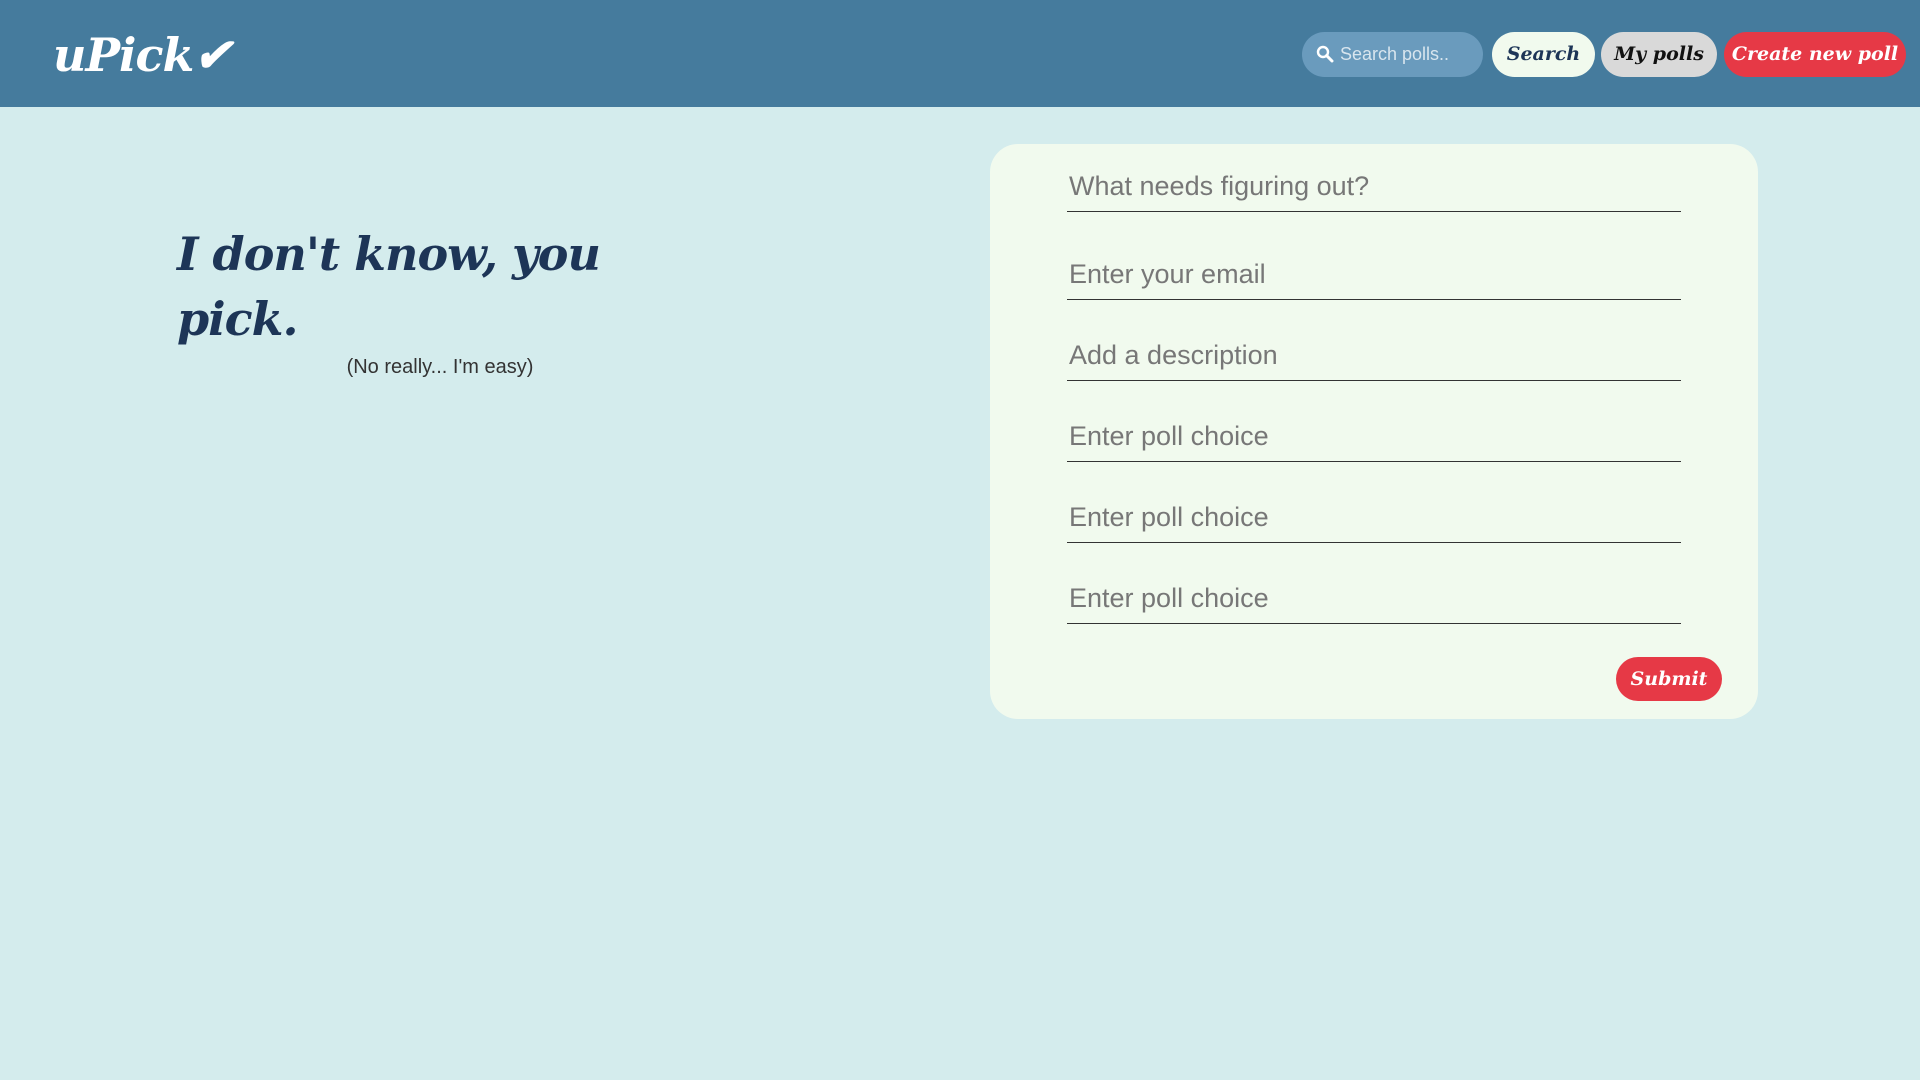 The image size is (1920, 1080). What do you see at coordinates (1543, 54) in the screenshot?
I see `search-button: Search` at bounding box center [1543, 54].